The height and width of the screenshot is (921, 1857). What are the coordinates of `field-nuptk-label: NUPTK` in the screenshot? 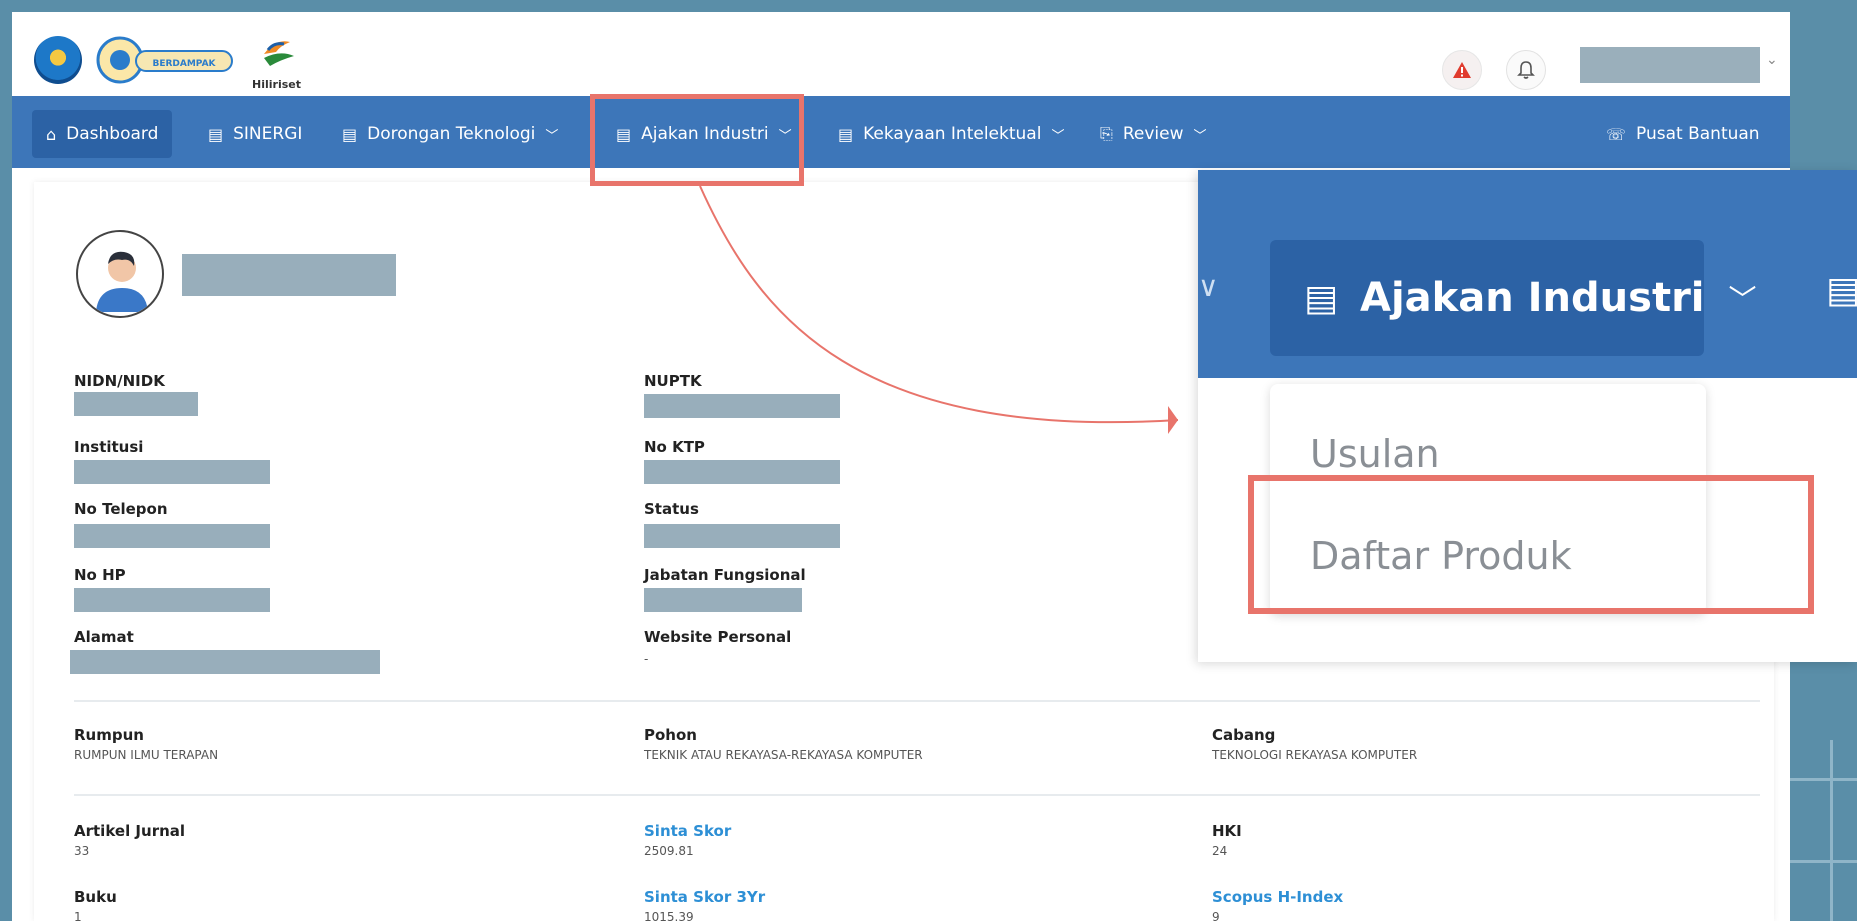 It's located at (673, 381).